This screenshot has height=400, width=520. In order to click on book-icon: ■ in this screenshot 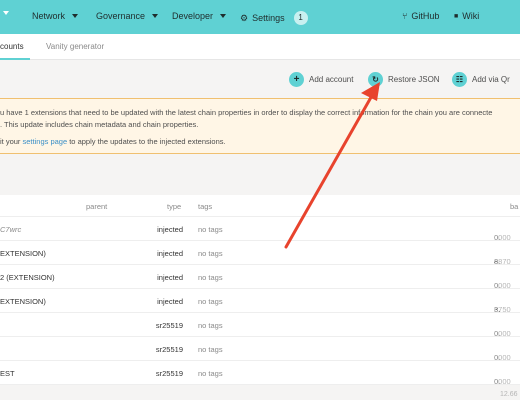, I will do `click(456, 16)`.